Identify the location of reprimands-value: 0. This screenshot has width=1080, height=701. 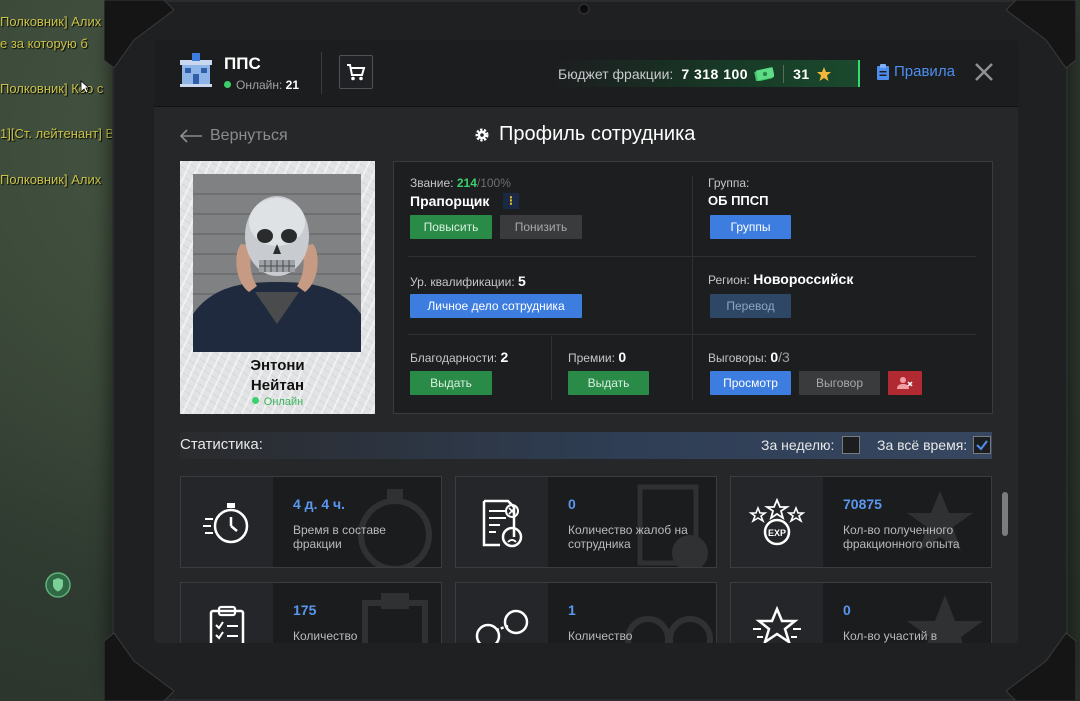
(774, 357).